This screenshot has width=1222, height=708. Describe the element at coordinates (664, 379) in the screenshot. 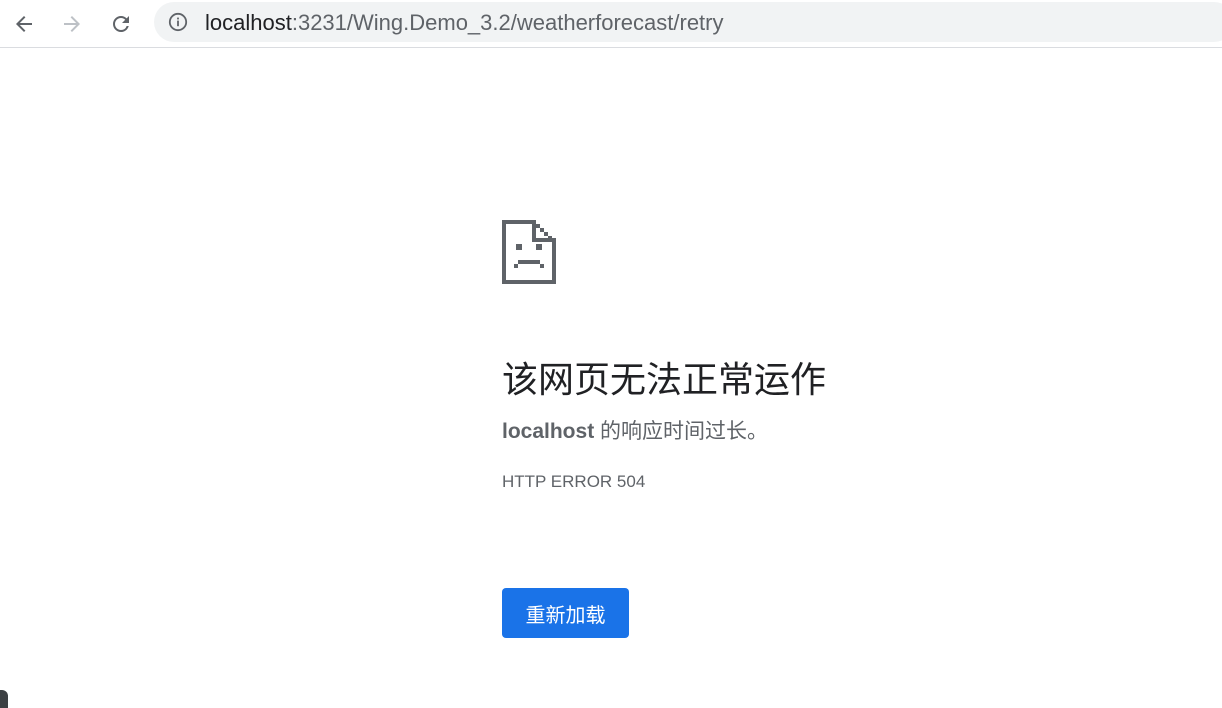

I see `error-title: 该网页无法正常运作` at that location.